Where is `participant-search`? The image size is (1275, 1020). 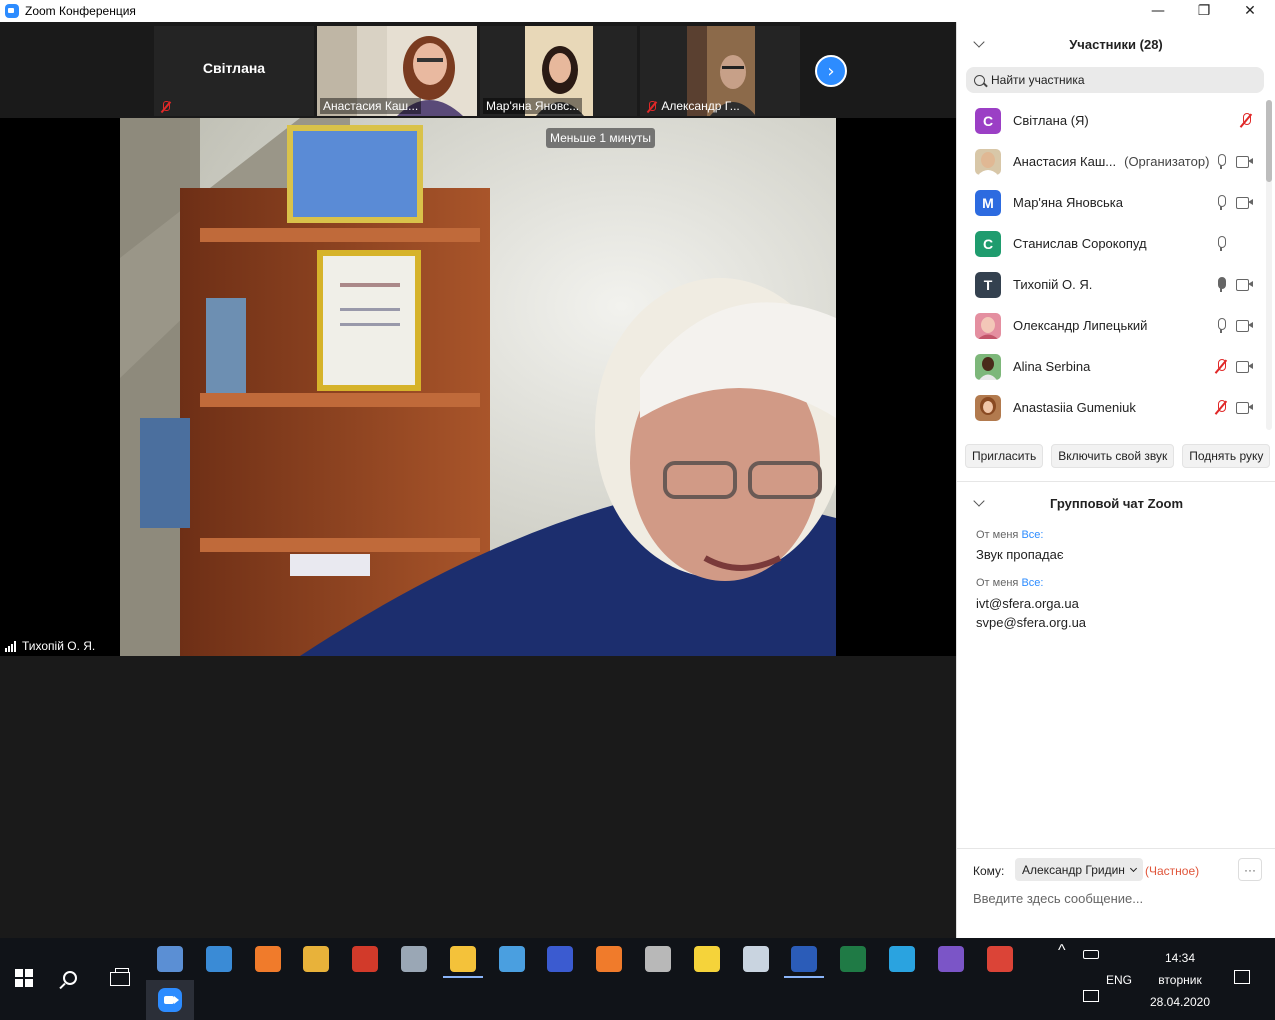
participant-search is located at coordinates (1115, 80).